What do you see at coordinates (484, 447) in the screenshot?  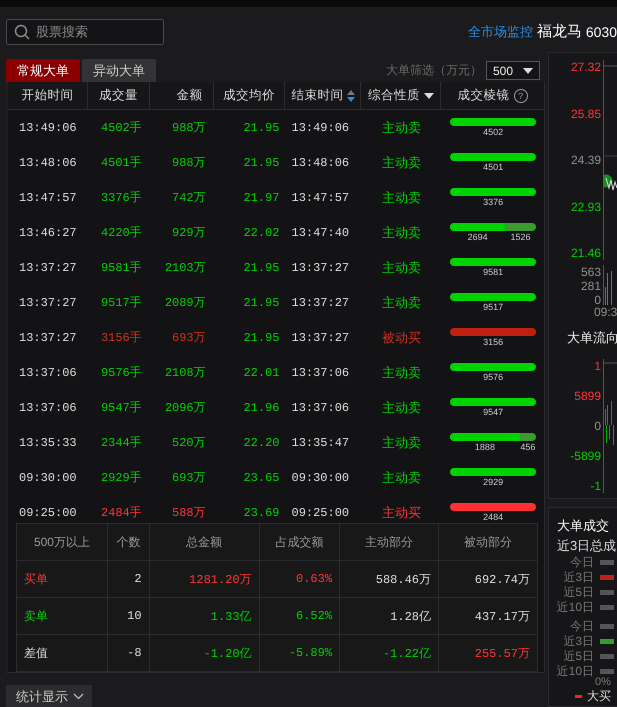 I see `bar-label: 1888` at bounding box center [484, 447].